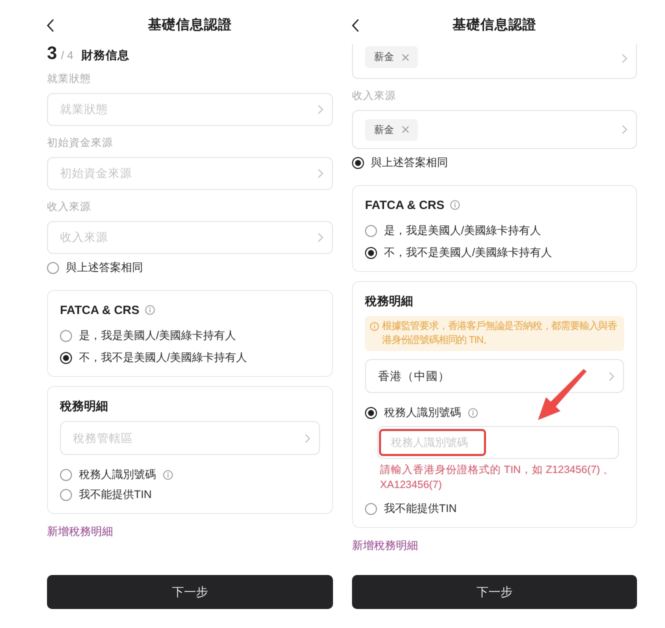 The width and height of the screenshot is (665, 628). I want to click on step-title: 財務信息, so click(105, 55).